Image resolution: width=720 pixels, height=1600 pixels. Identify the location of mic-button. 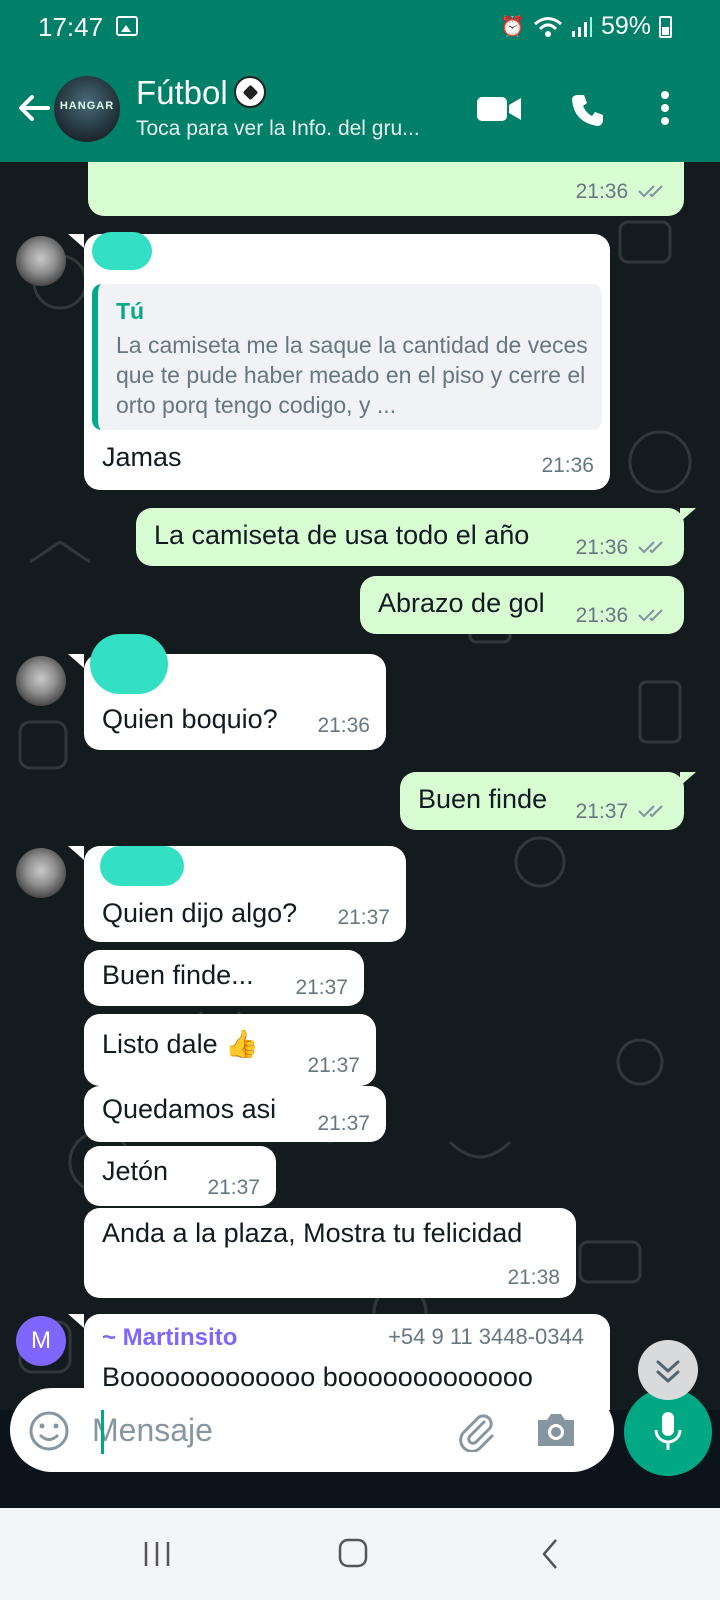
(668, 1432).